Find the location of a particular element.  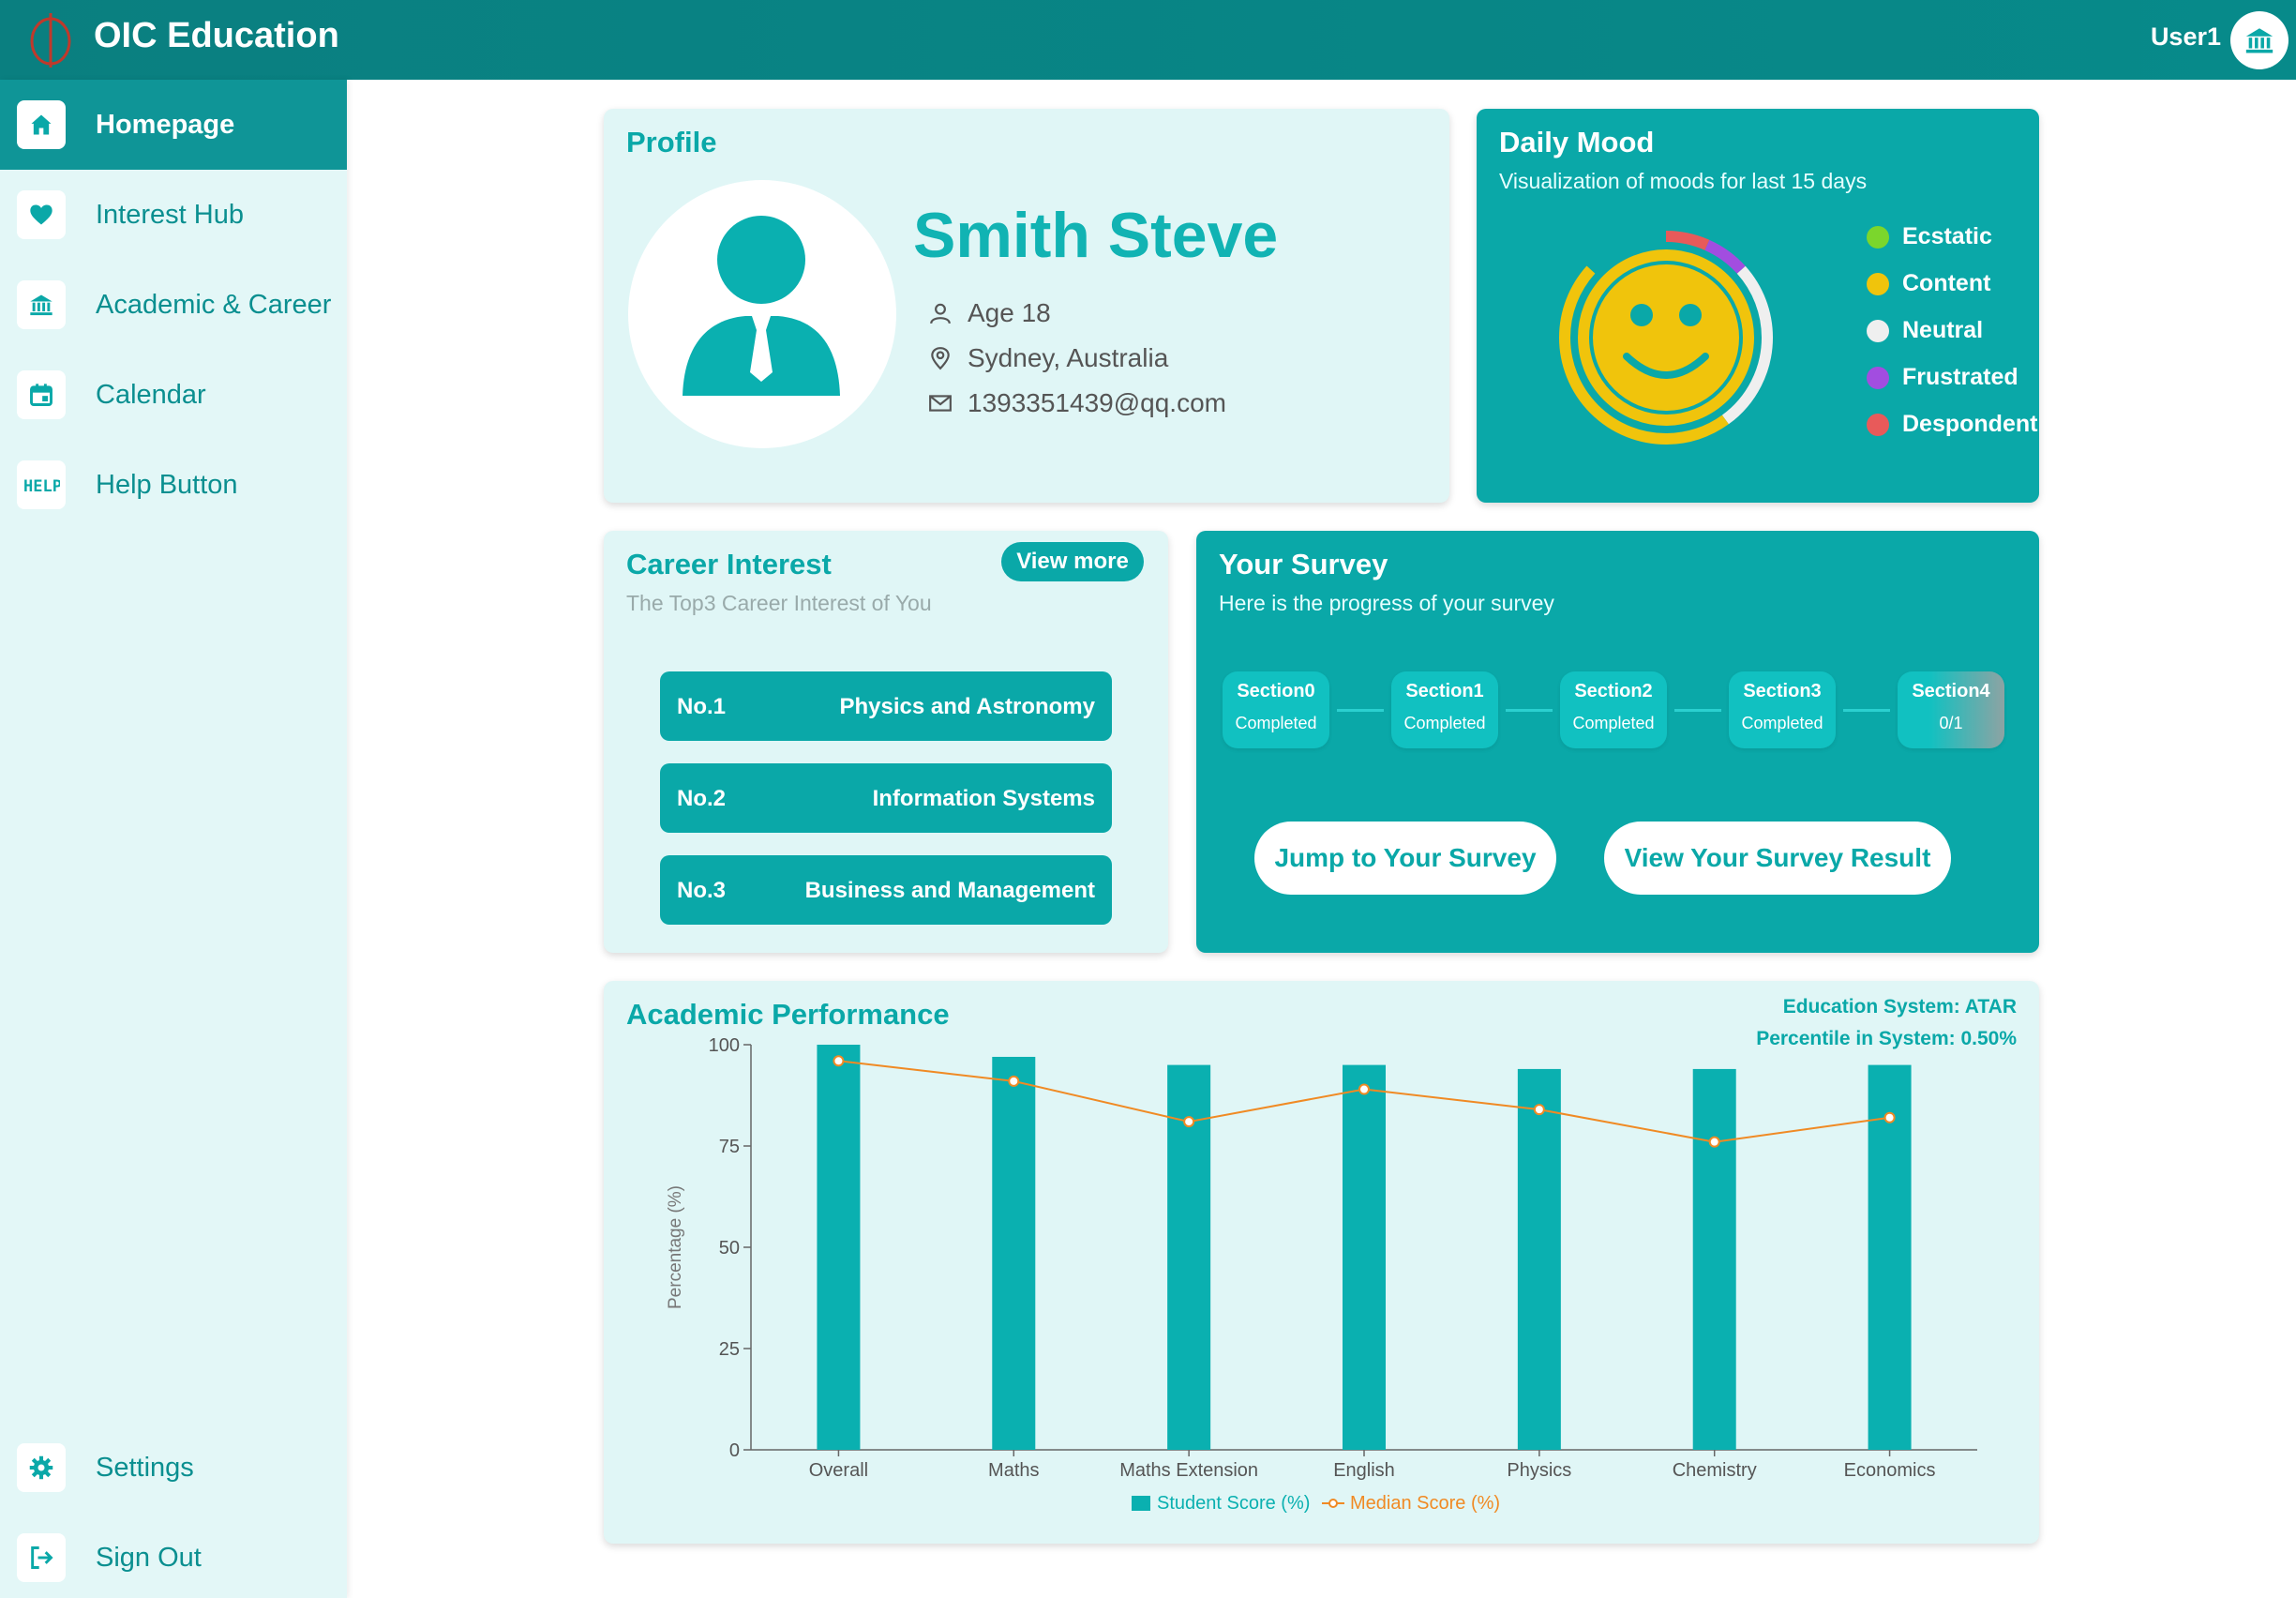

survey-step-2: Section2 Completed is located at coordinates (1613, 710).